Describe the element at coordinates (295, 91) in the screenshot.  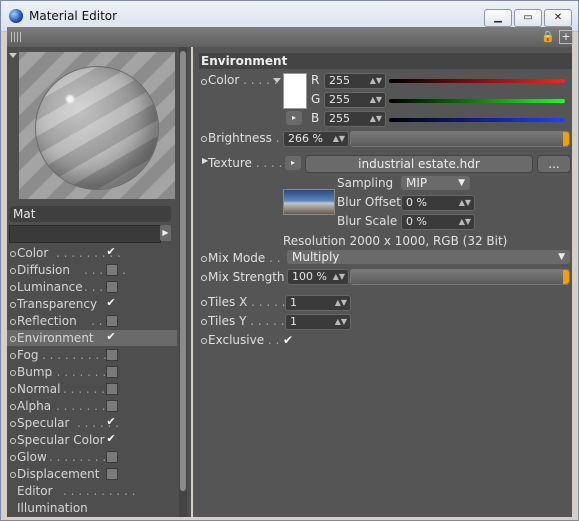
I see `color-swatch` at that location.